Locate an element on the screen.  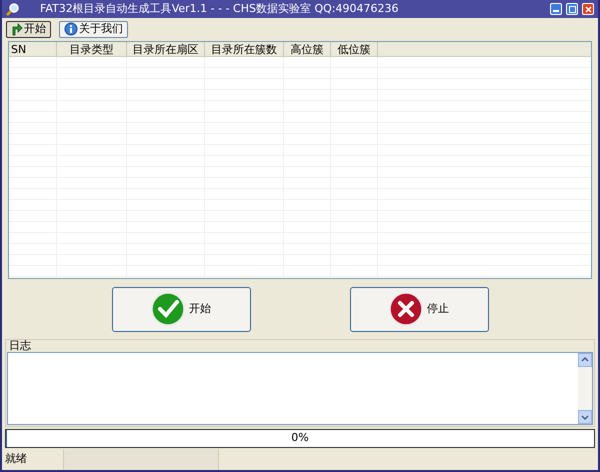
column-header: 目录所在簇数 is located at coordinates (244, 49).